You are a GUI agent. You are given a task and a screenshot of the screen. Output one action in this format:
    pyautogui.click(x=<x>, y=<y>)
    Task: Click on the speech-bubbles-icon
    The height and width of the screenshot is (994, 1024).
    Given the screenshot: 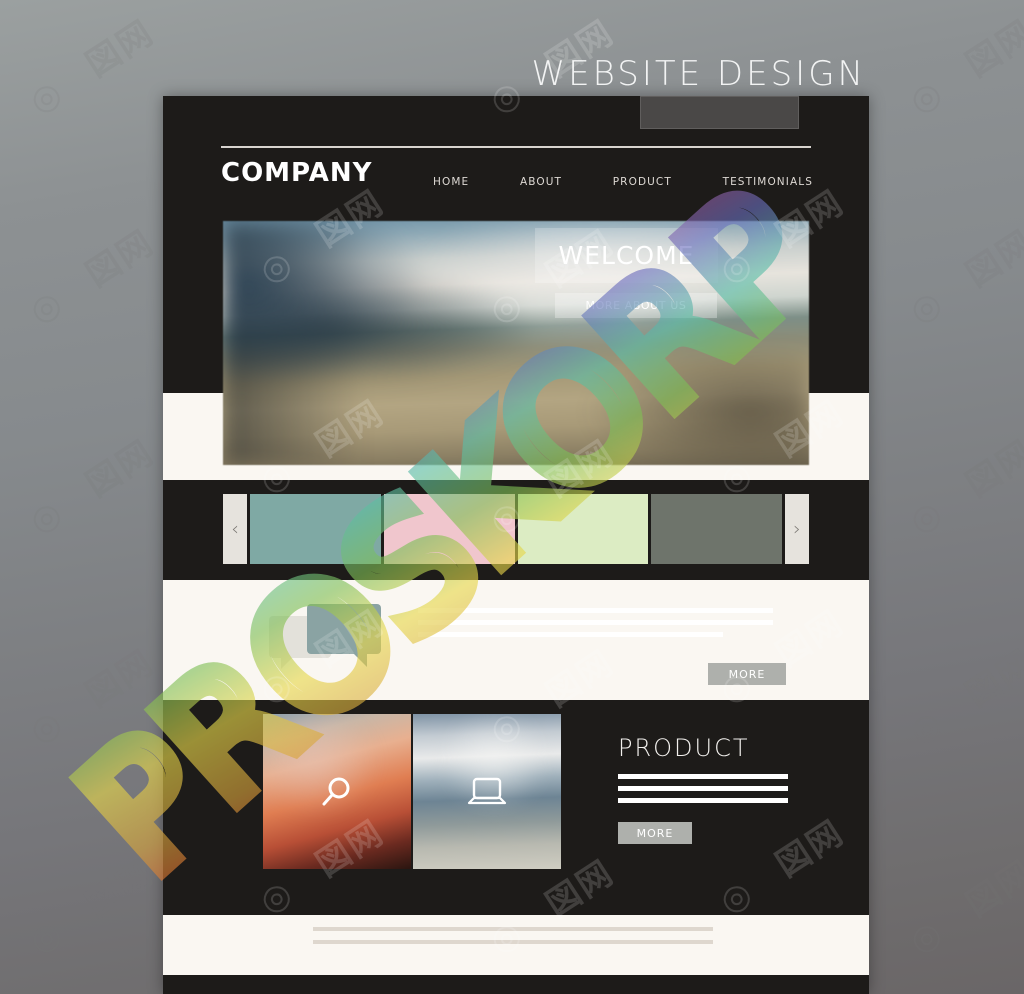 What is the action you would take?
    pyautogui.click(x=329, y=636)
    